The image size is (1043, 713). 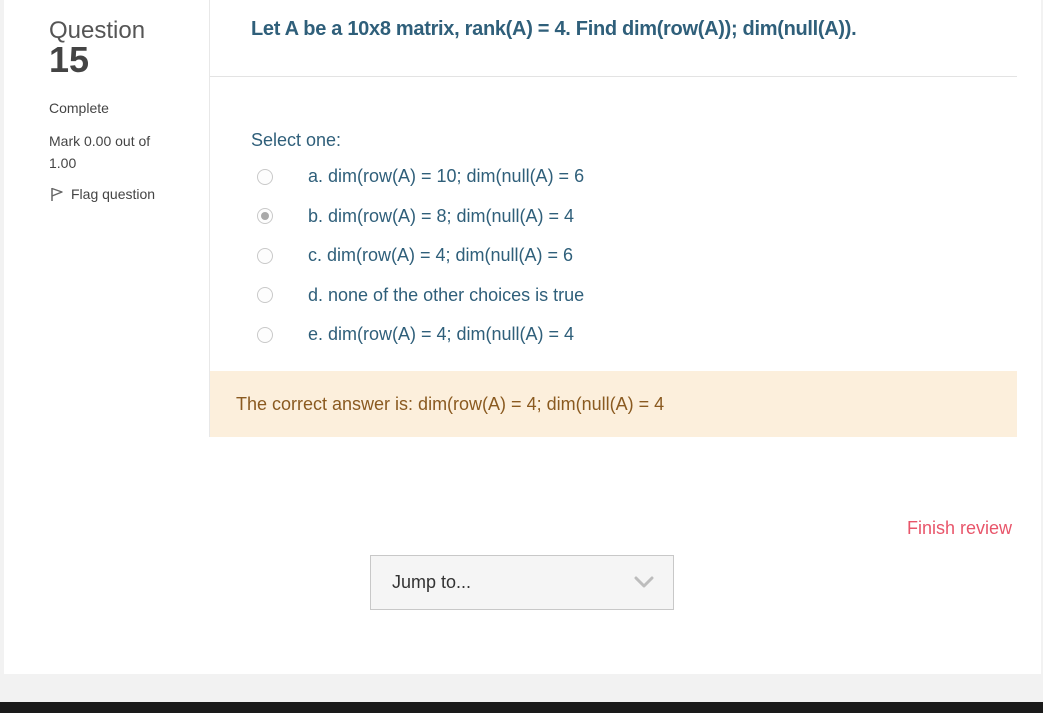 What do you see at coordinates (79, 108) in the screenshot?
I see `question-state: Complete` at bounding box center [79, 108].